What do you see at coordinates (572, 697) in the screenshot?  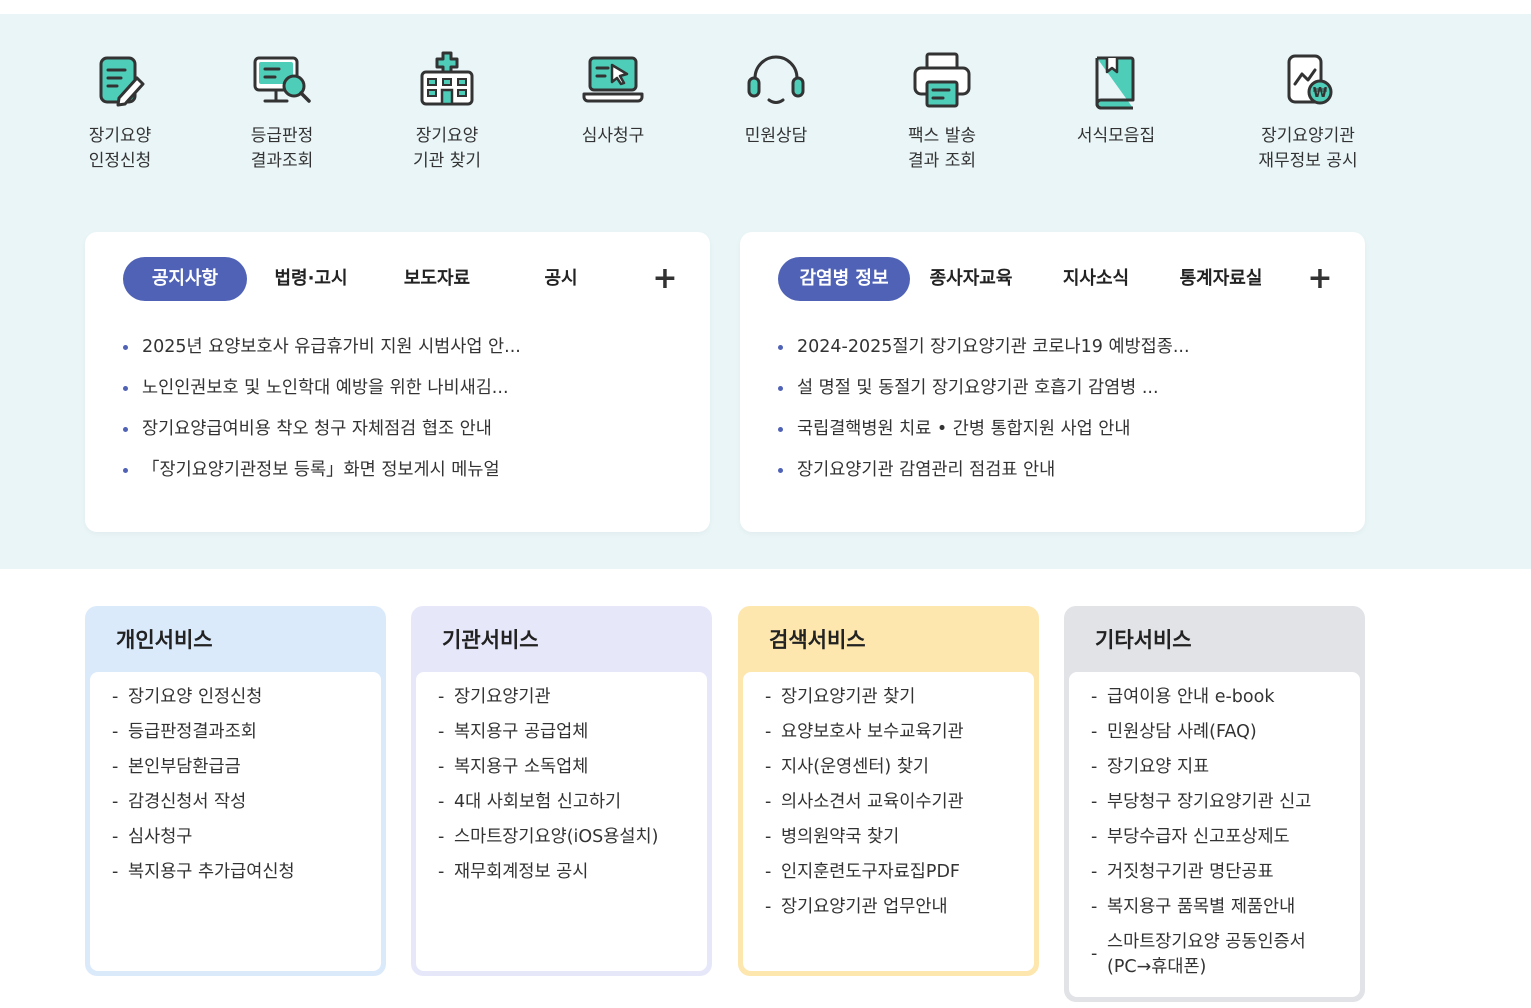 I see `service-link: 장기요양기관` at bounding box center [572, 697].